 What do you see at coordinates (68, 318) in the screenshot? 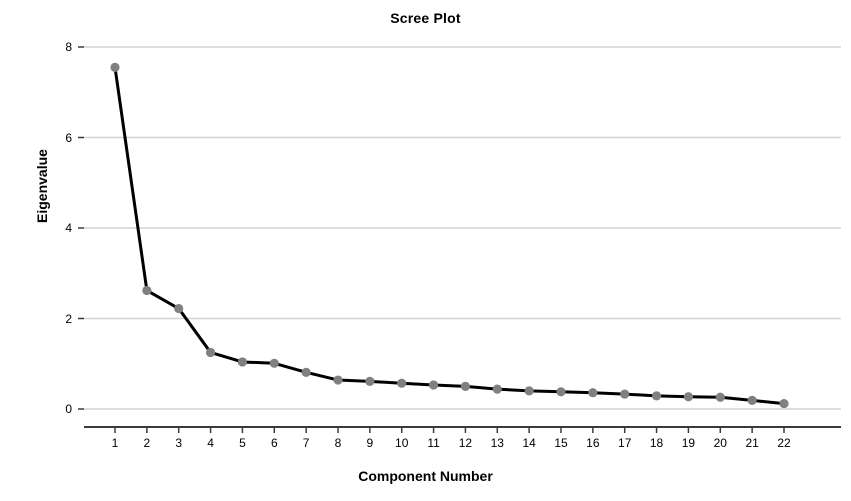
I see `y-axis-tick-label: 2` at bounding box center [68, 318].